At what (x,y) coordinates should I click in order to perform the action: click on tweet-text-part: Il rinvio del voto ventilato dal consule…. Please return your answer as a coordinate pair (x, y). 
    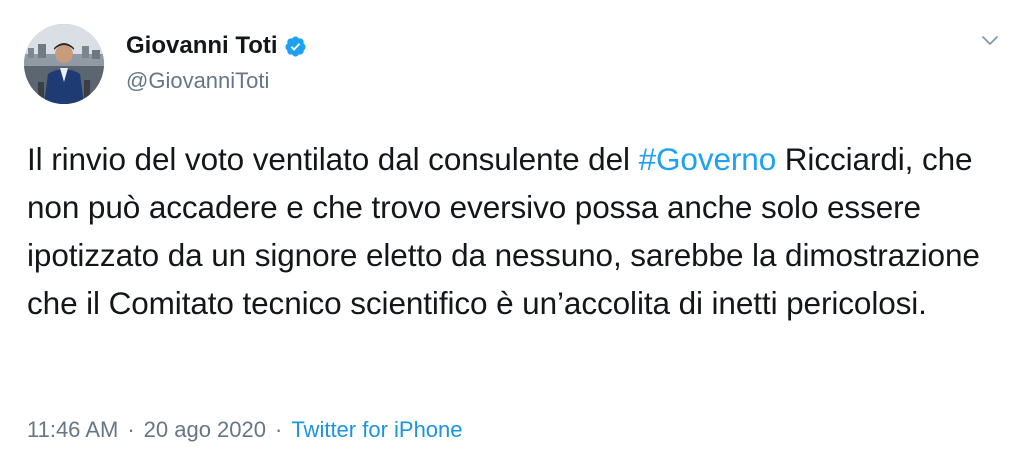
    Looking at the image, I should click on (333, 159).